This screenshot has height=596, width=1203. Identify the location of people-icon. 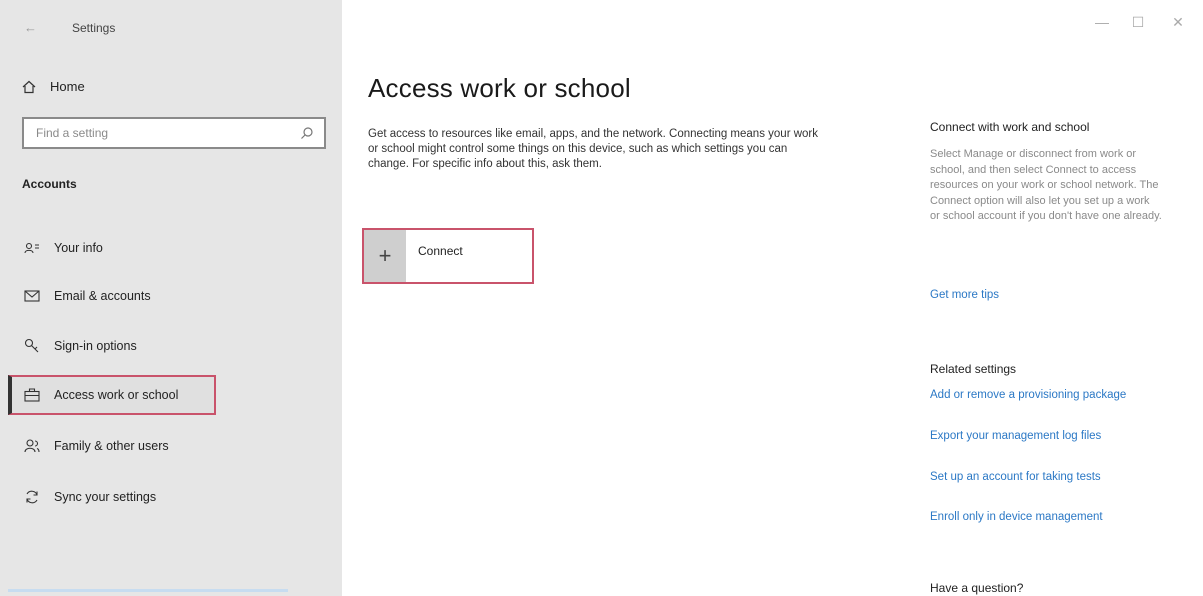
(32, 446).